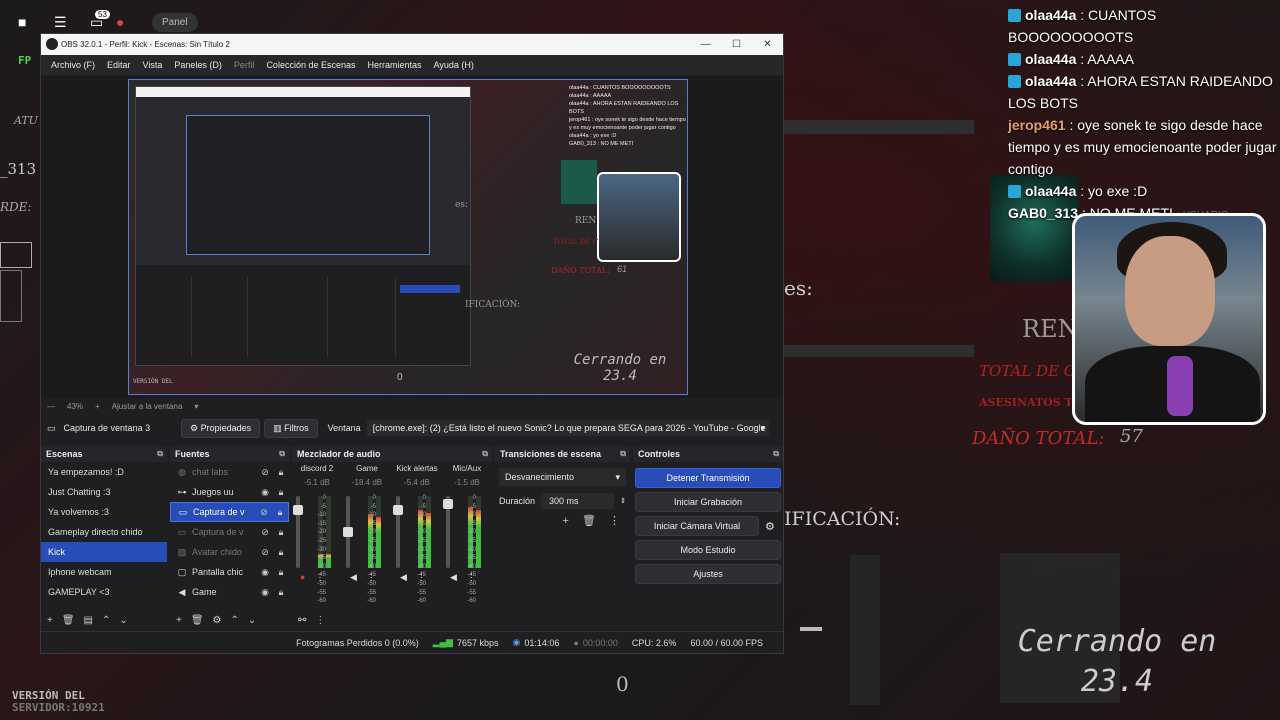  Describe the element at coordinates (104, 552) in the screenshot. I see `scene-item-selected: Kick` at that location.